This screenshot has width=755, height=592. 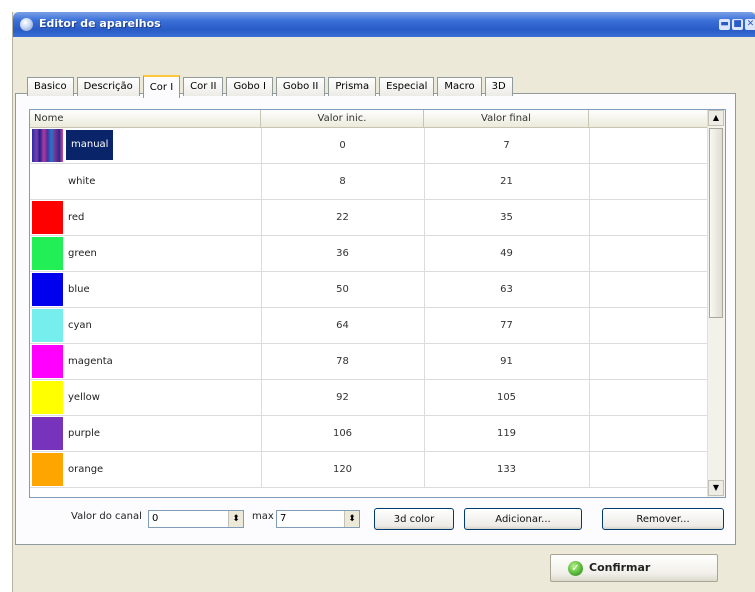 I want to click on confirm-label: Confirmar, so click(x=620, y=567).